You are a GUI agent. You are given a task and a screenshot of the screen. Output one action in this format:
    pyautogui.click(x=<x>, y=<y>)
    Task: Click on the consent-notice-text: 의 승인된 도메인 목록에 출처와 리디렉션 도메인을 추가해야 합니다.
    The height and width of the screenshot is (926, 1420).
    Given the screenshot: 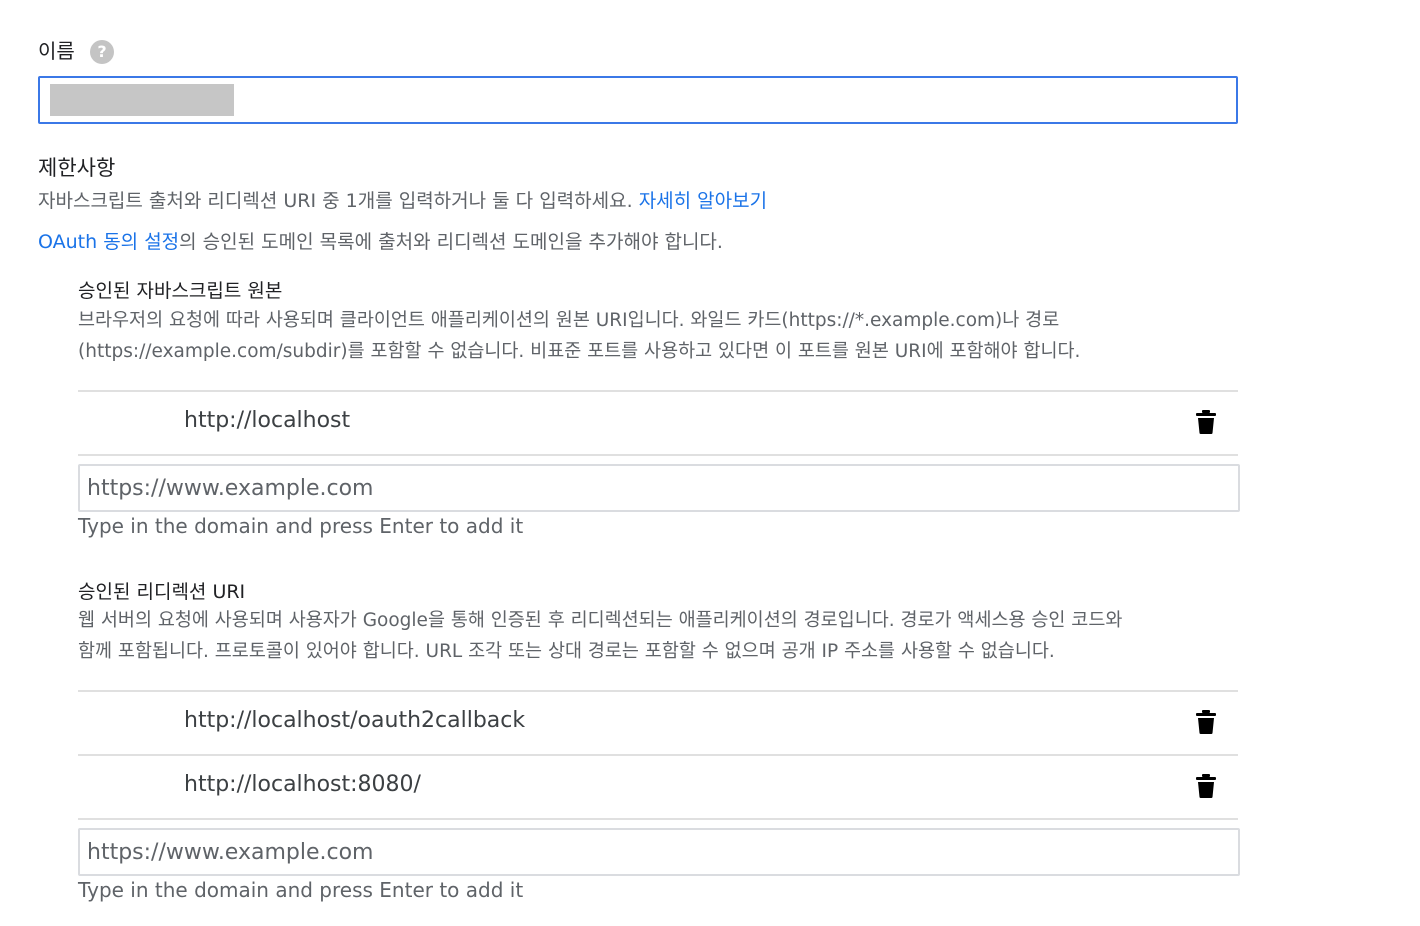 What is the action you would take?
    pyautogui.click(x=451, y=242)
    